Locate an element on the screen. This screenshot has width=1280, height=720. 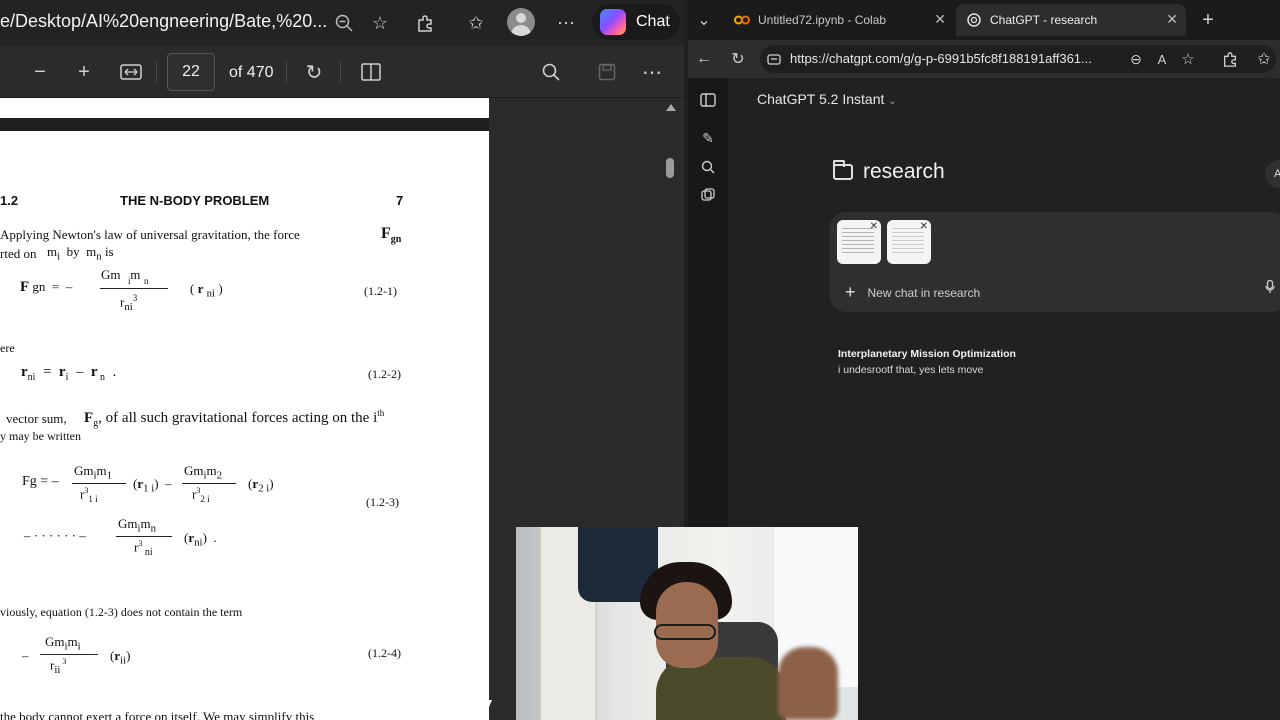
zoom-out-icon: − is located at coordinates (40, 72).